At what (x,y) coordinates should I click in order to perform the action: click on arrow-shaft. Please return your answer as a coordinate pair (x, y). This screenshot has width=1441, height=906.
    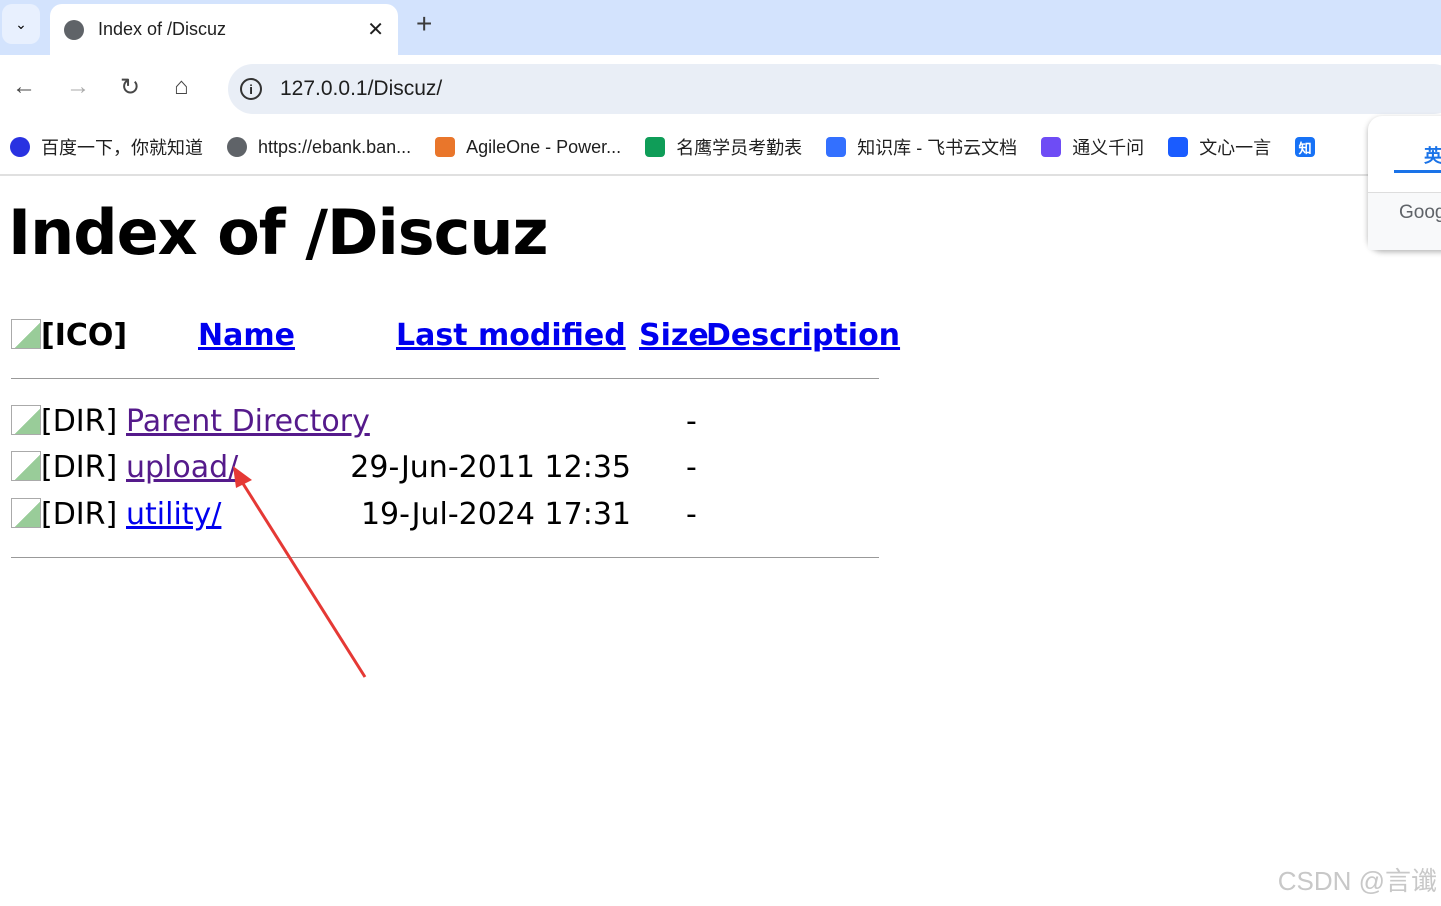
    Looking at the image, I should click on (303, 579).